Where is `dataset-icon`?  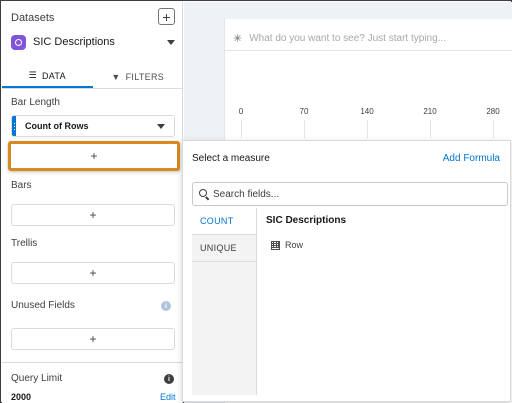 dataset-icon is located at coordinates (18, 42).